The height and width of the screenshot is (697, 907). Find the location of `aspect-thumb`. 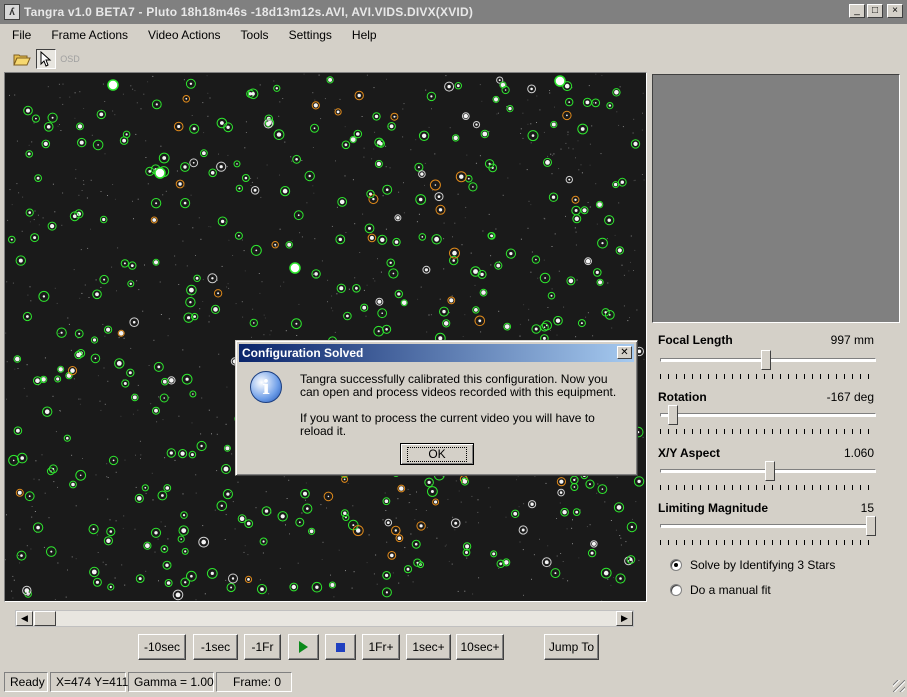

aspect-thumb is located at coordinates (770, 471).